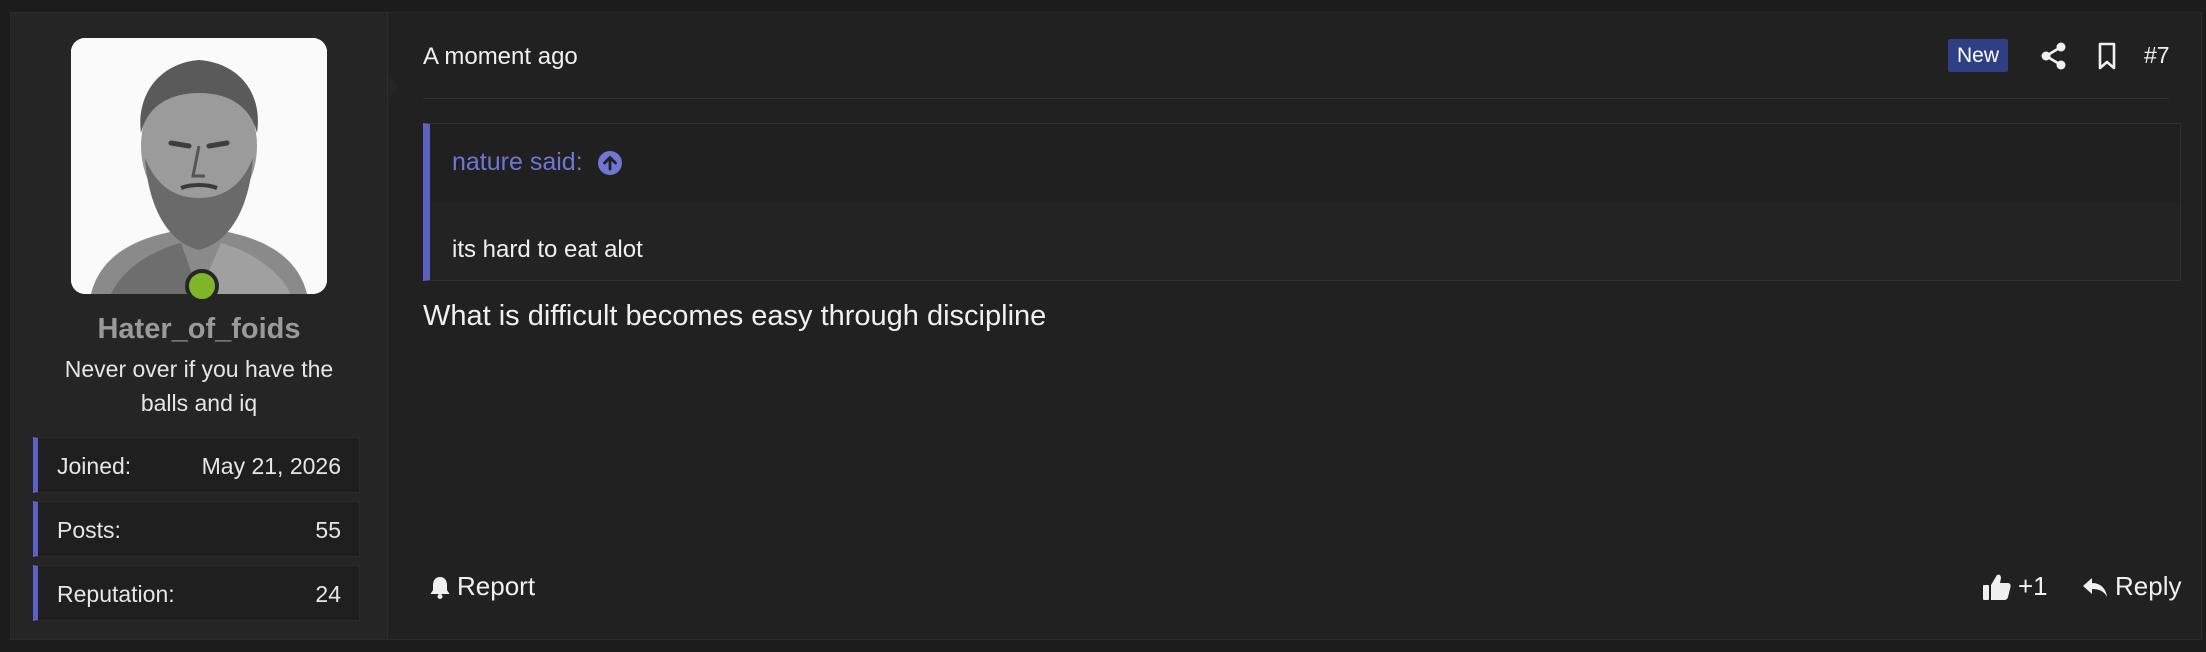 Image resolution: width=2206 pixels, height=652 pixels. I want to click on bookmark-icon, so click(2107, 56).